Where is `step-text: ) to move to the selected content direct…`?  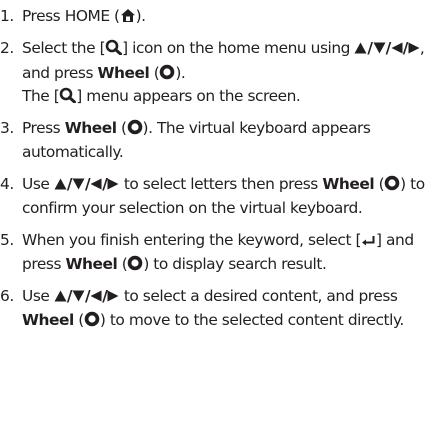
step-text: ) to move to the selected content direct… is located at coordinates (251, 320).